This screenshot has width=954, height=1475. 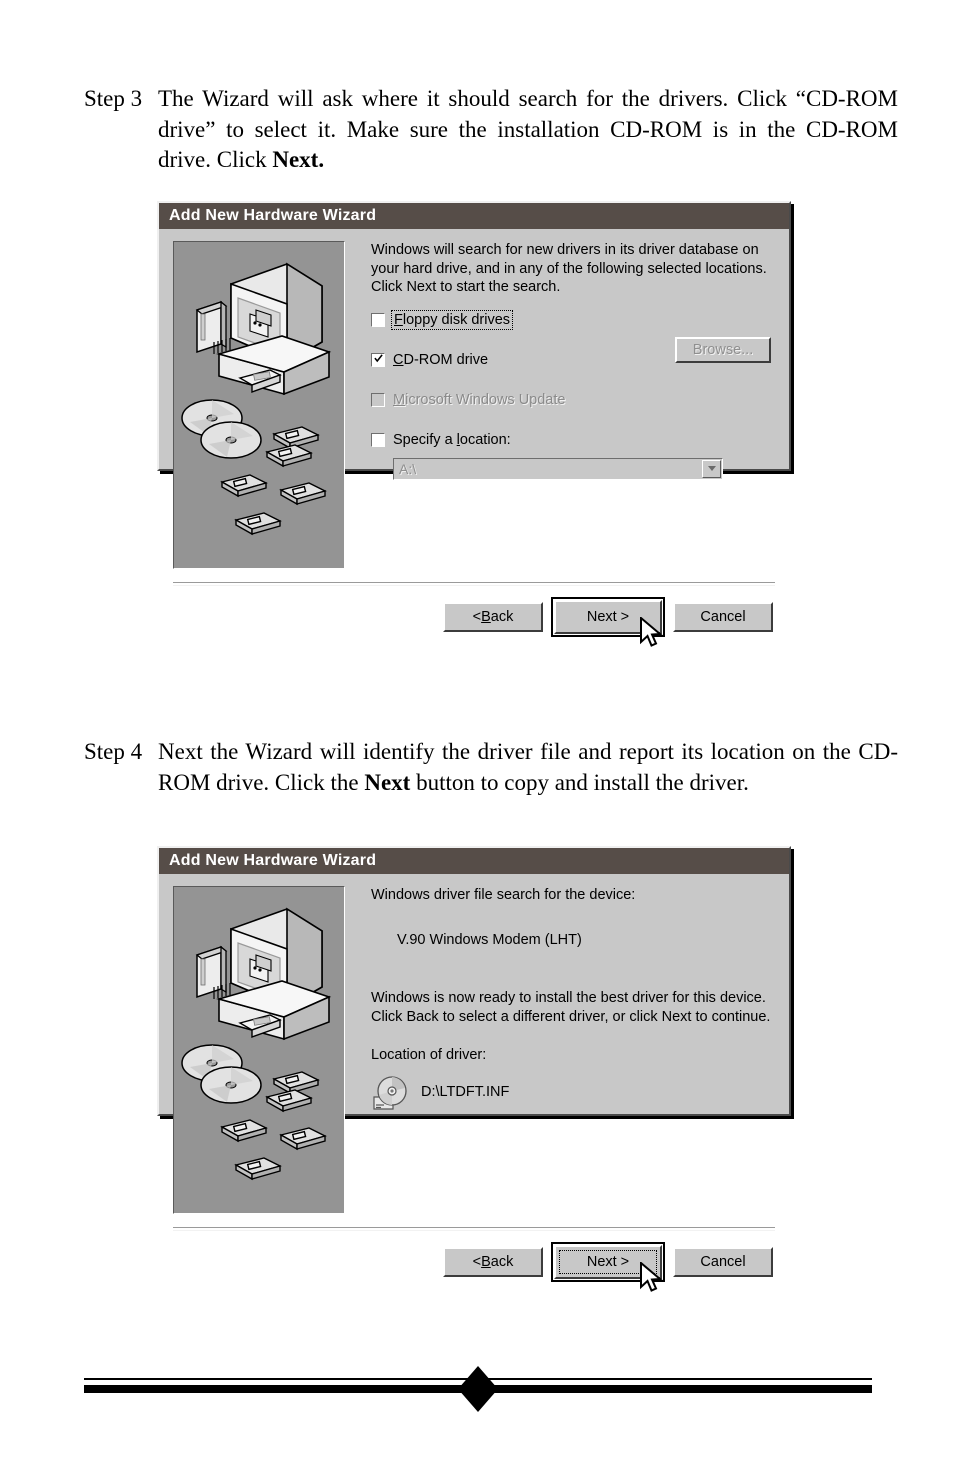 I want to click on checkbox-label-floppy: loppy disk drives, so click(x=456, y=319).